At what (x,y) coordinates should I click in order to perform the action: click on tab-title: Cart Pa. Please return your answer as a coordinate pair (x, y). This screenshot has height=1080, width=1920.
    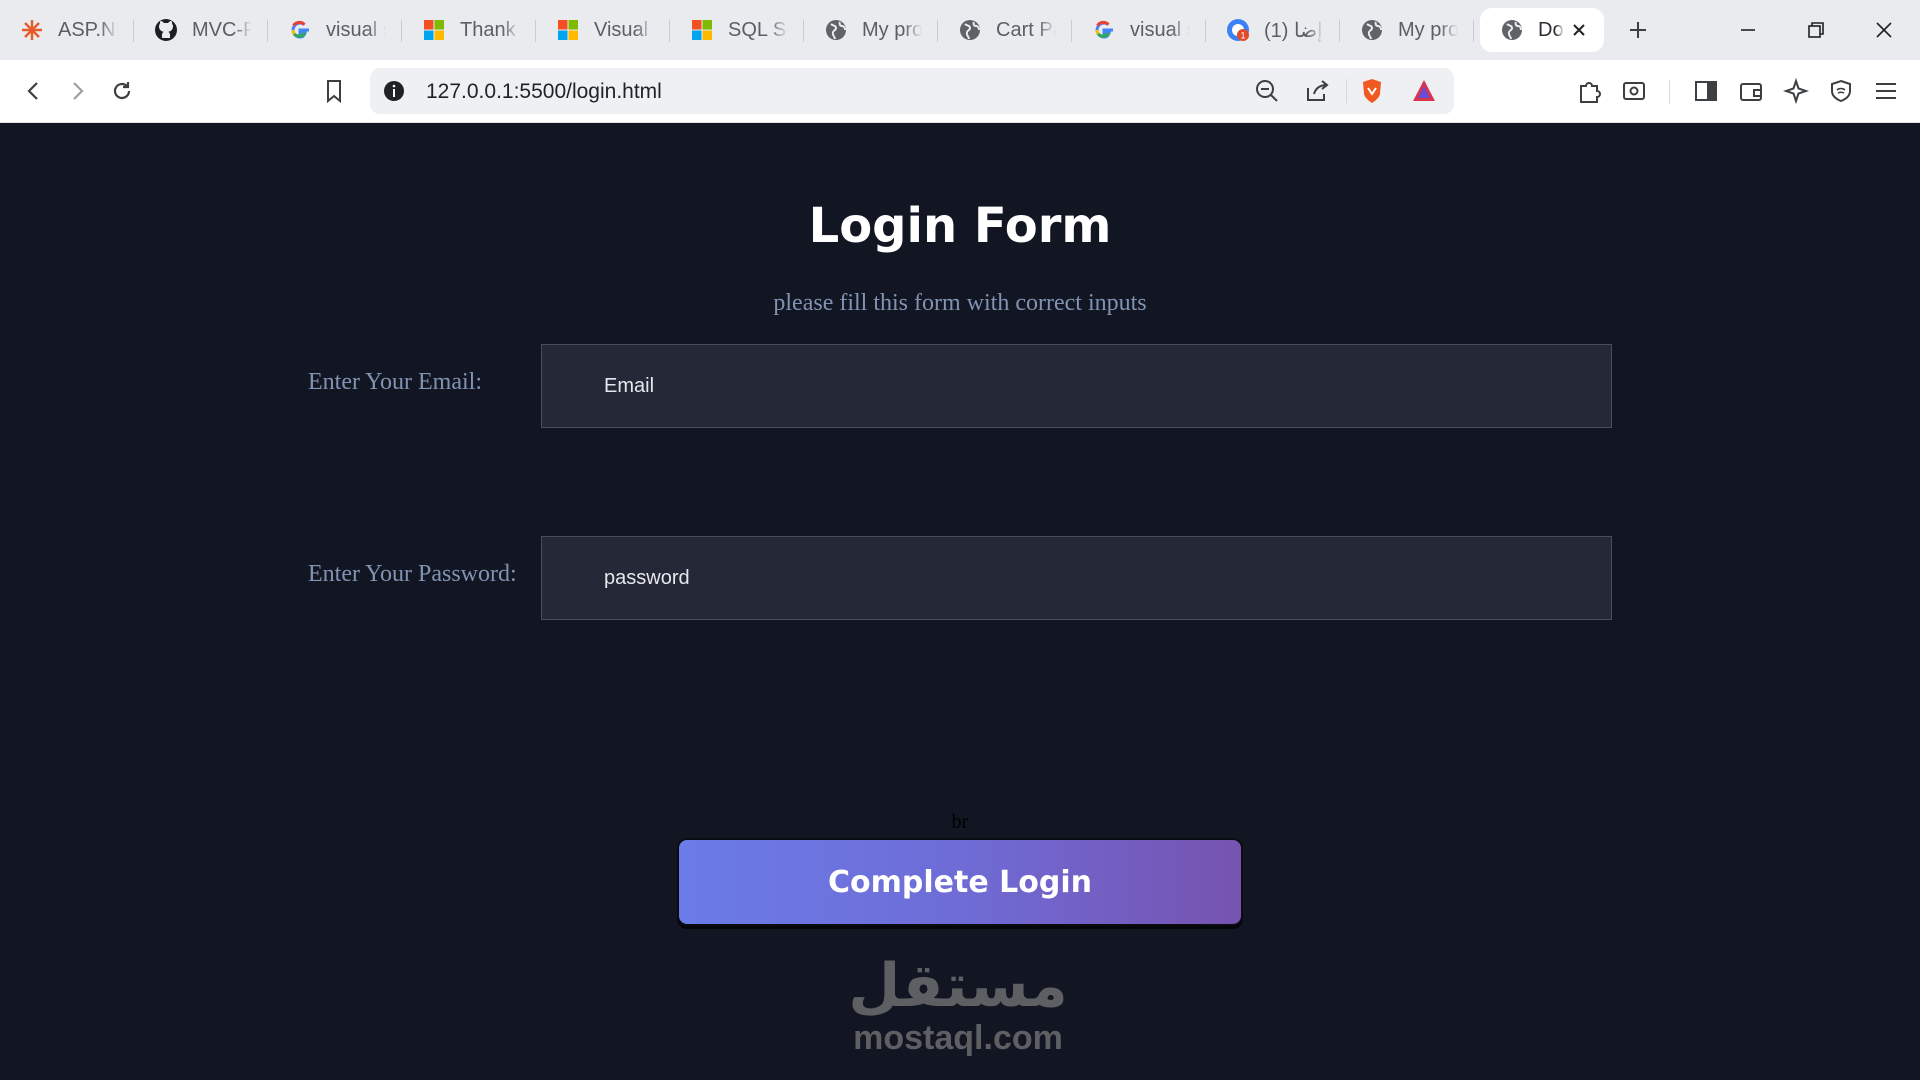
    Looking at the image, I should click on (1026, 29).